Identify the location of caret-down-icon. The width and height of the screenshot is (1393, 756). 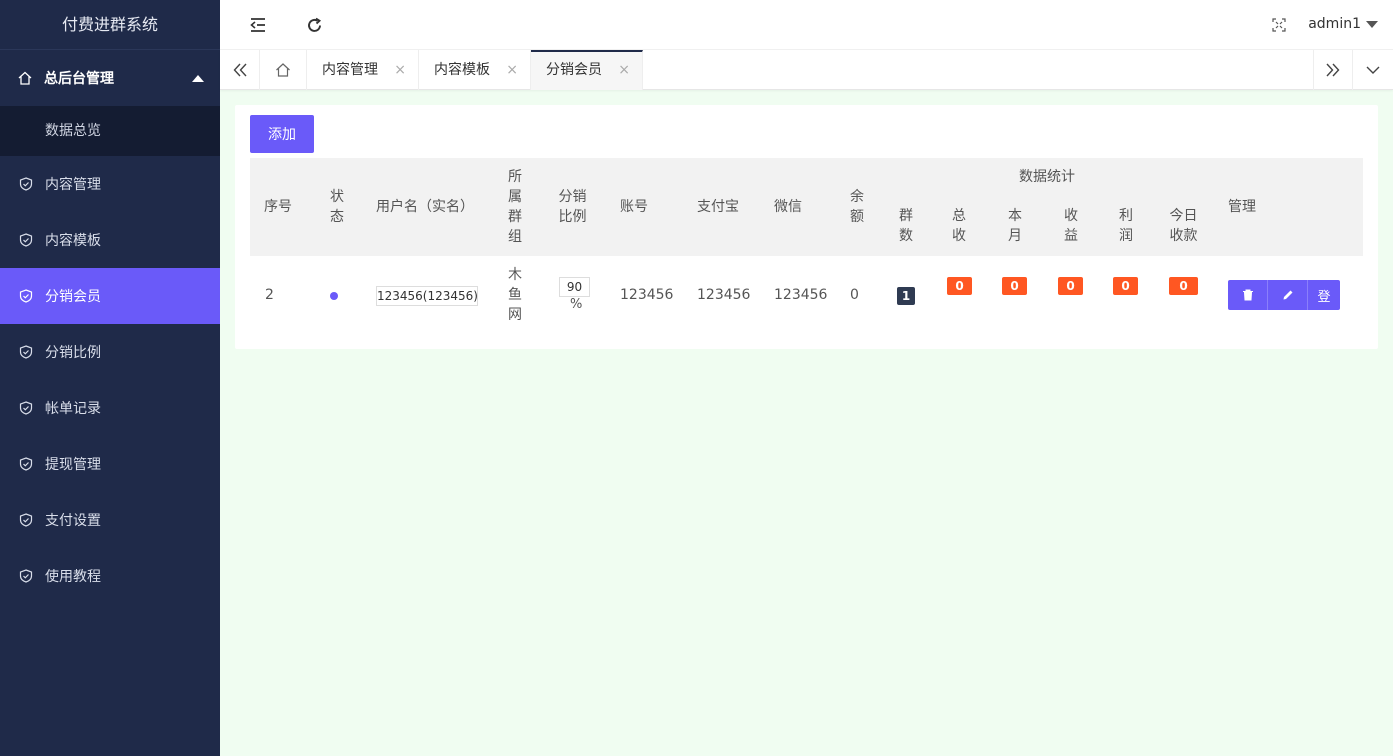
(1372, 24).